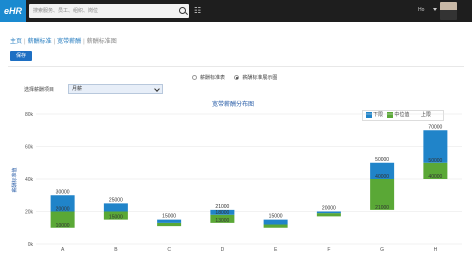  What do you see at coordinates (435, 127) in the screenshot?
I see `data-label-top: 70000` at bounding box center [435, 127].